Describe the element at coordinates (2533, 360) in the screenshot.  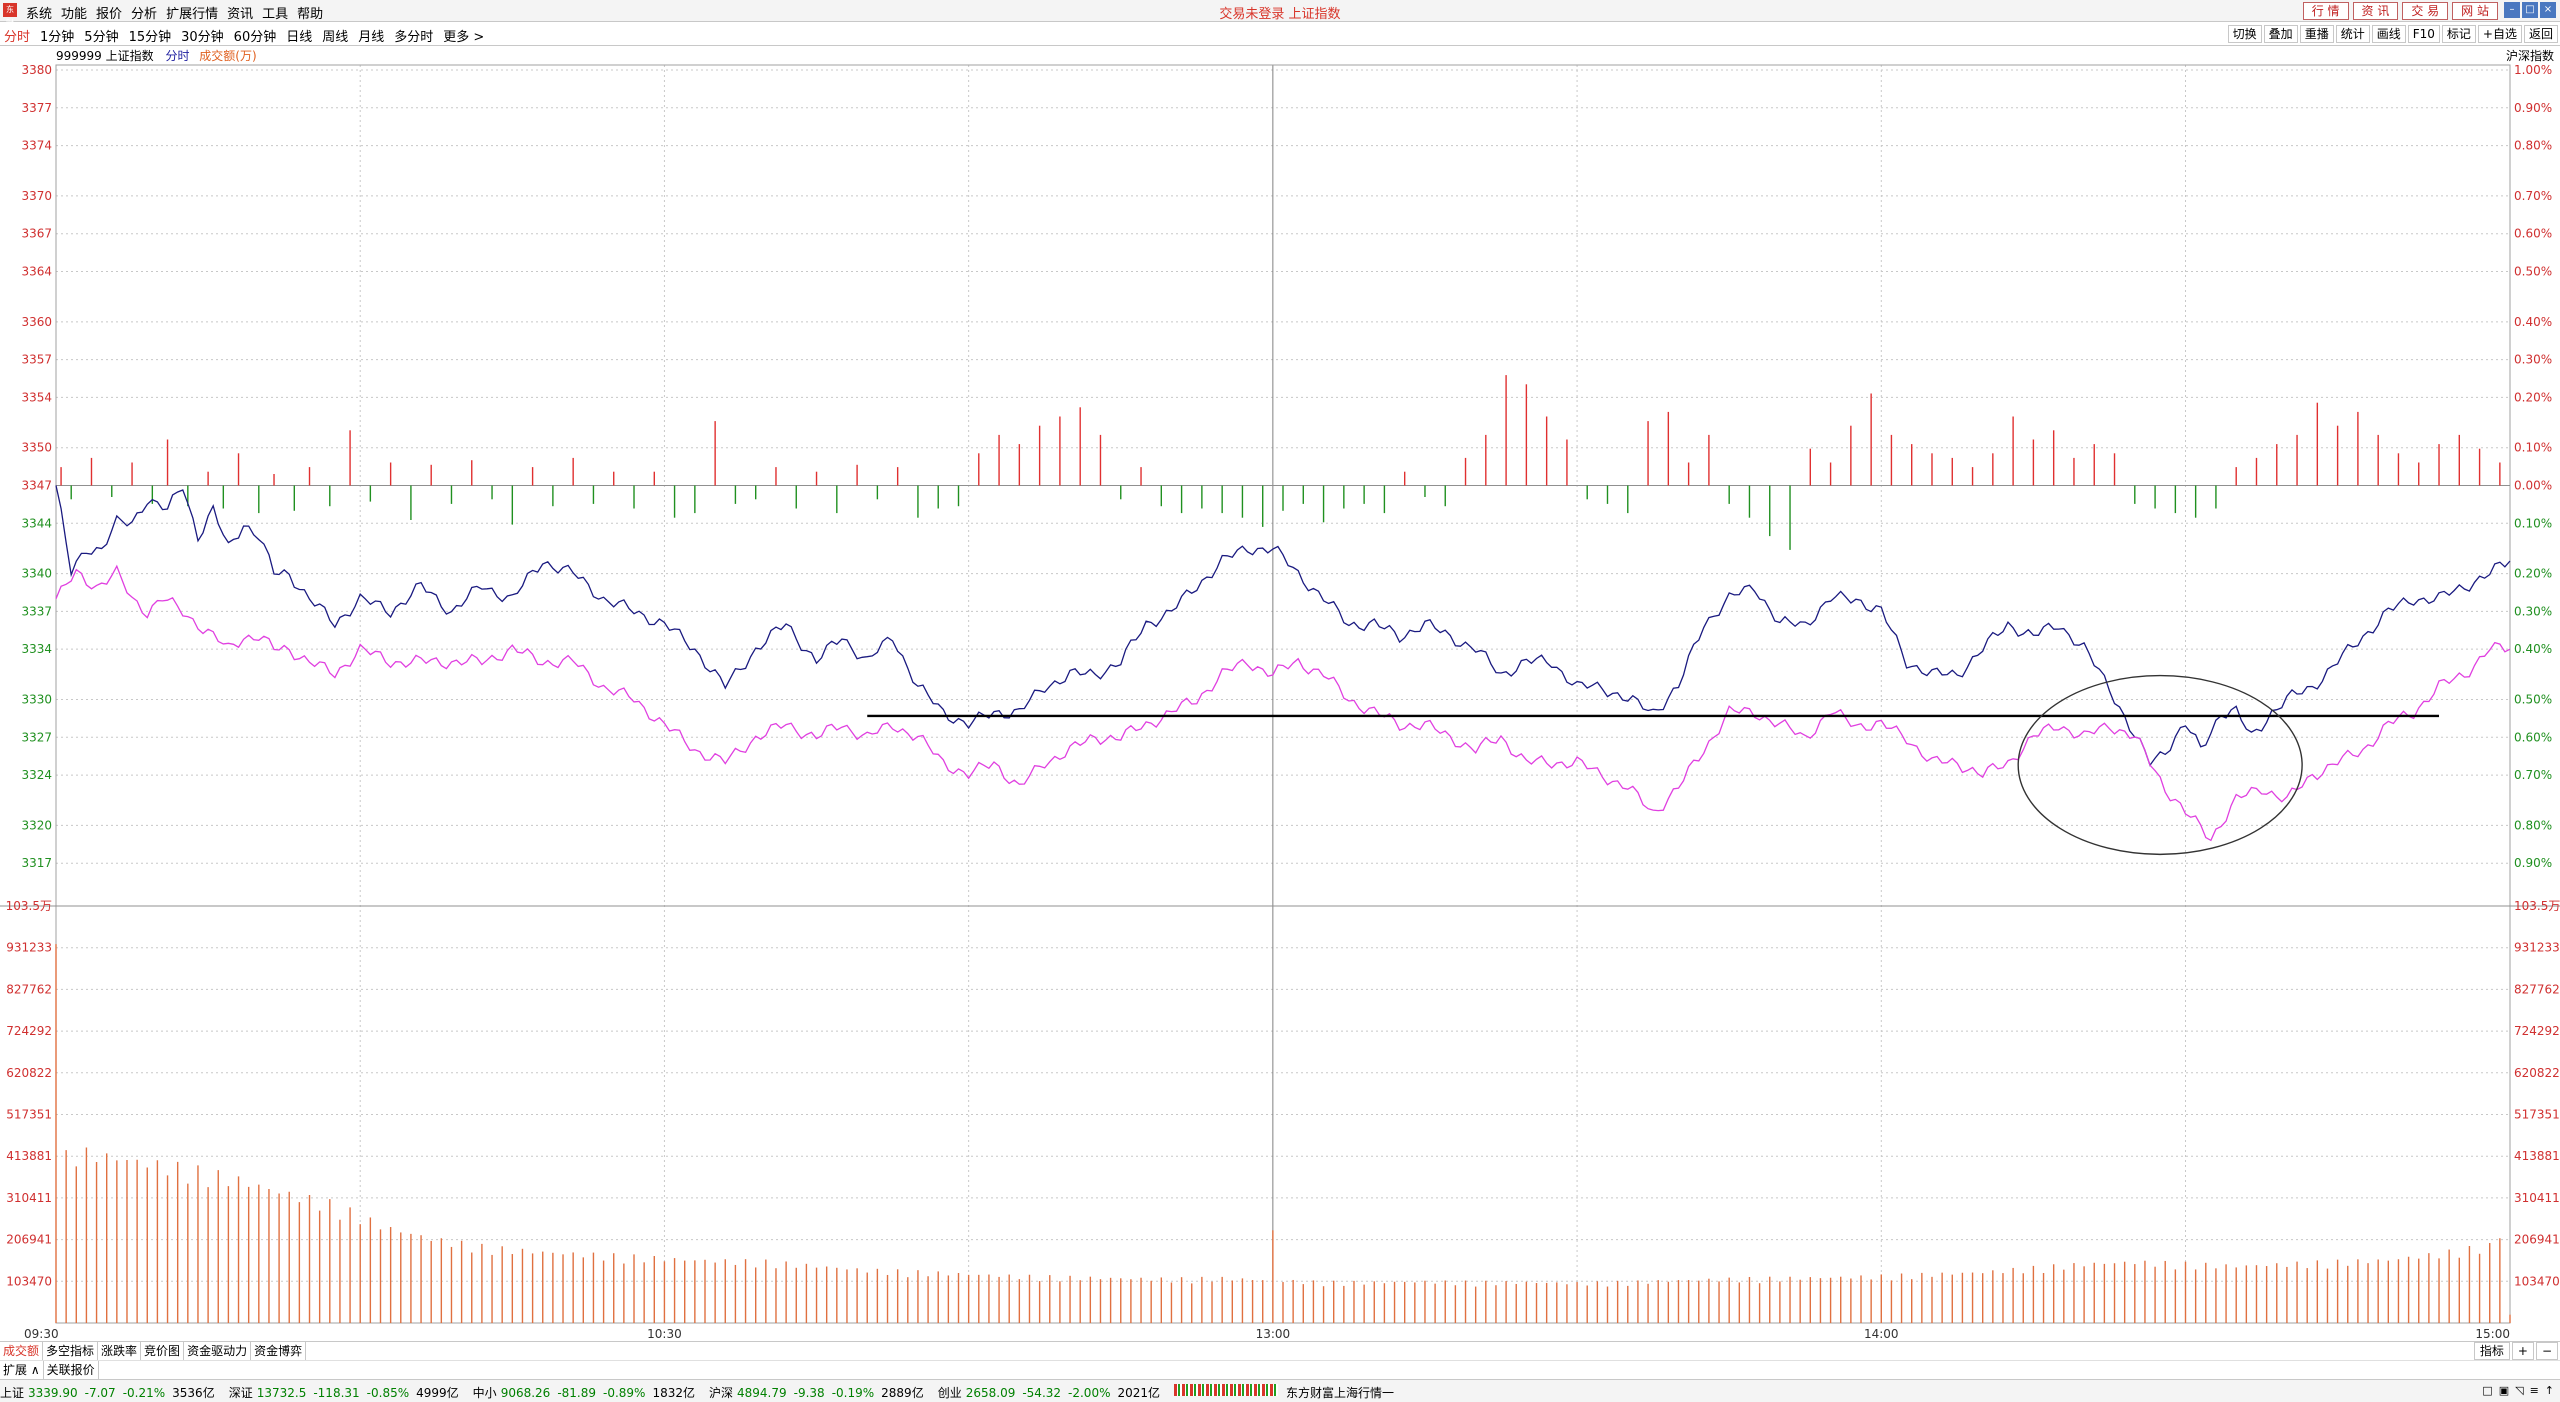
I see `pct-tick: 0.30%` at that location.